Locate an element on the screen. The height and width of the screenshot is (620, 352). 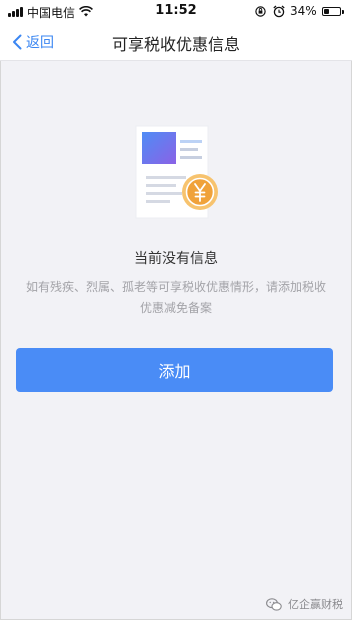
wechat-icon is located at coordinates (274, 604).